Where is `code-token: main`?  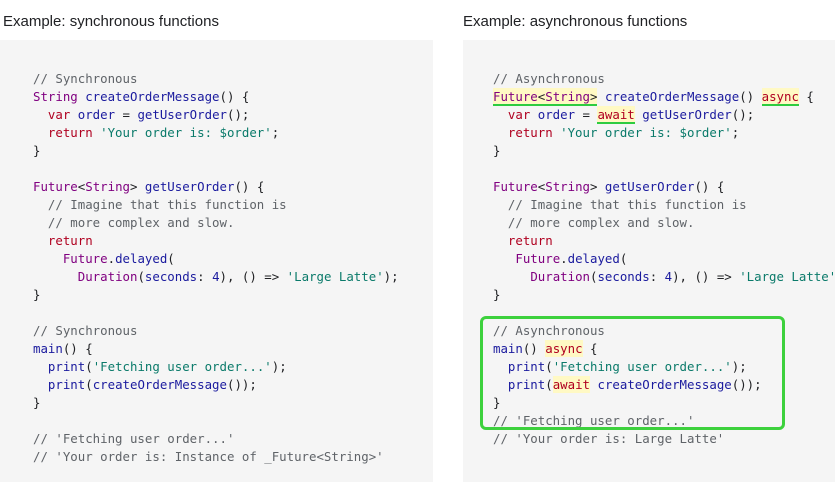
code-token: main is located at coordinates (48, 348).